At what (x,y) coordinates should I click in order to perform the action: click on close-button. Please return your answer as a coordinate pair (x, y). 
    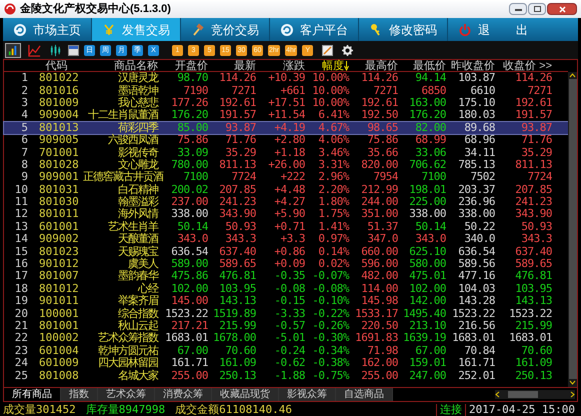
    Looking at the image, I should click on (562, 9).